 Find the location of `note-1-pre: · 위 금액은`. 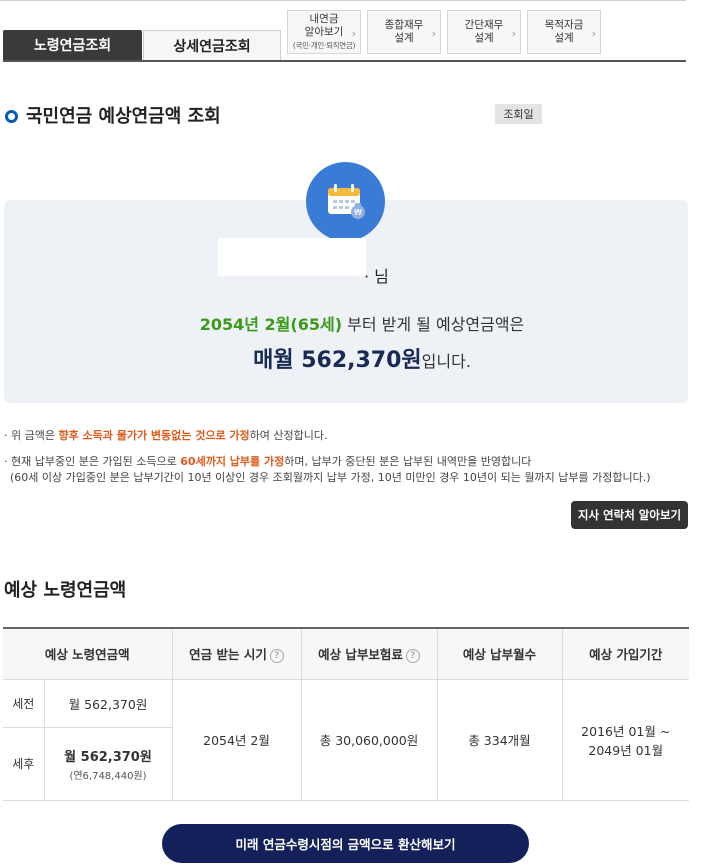

note-1-pre: · 위 금액은 is located at coordinates (31, 435).